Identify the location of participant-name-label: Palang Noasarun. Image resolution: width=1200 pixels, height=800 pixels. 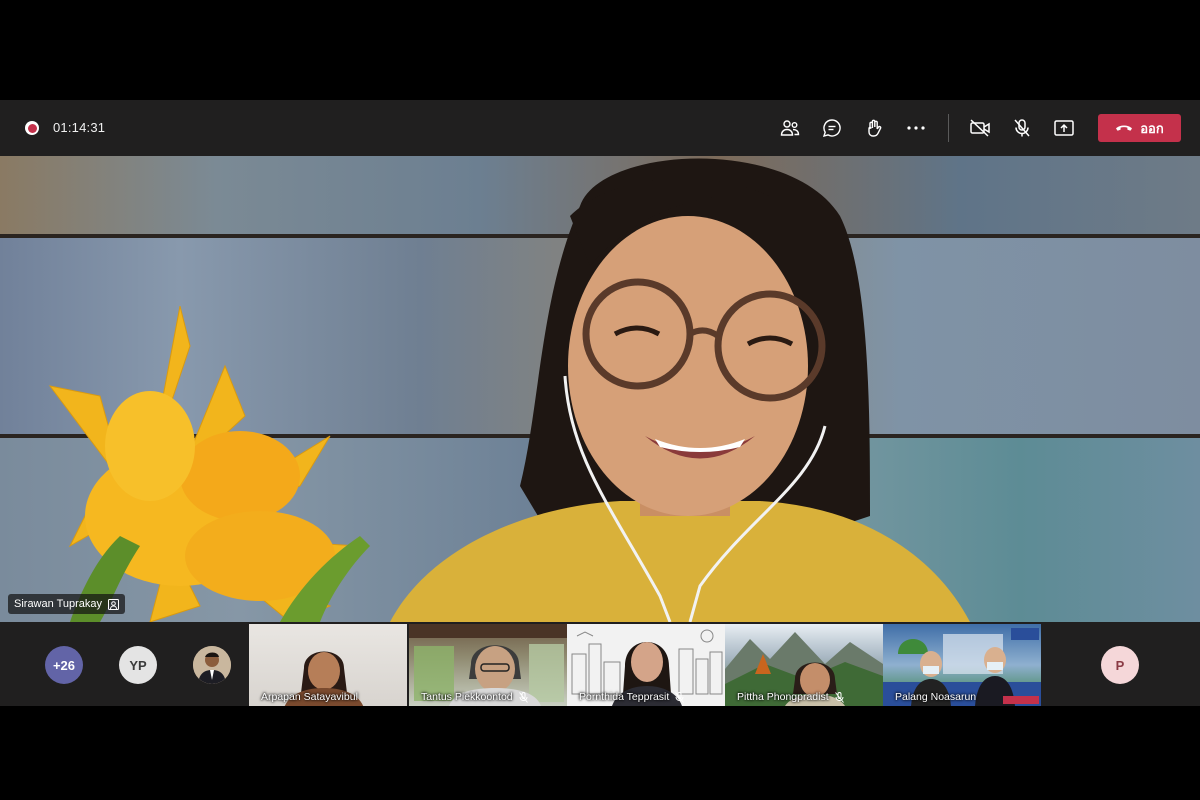
(935, 697).